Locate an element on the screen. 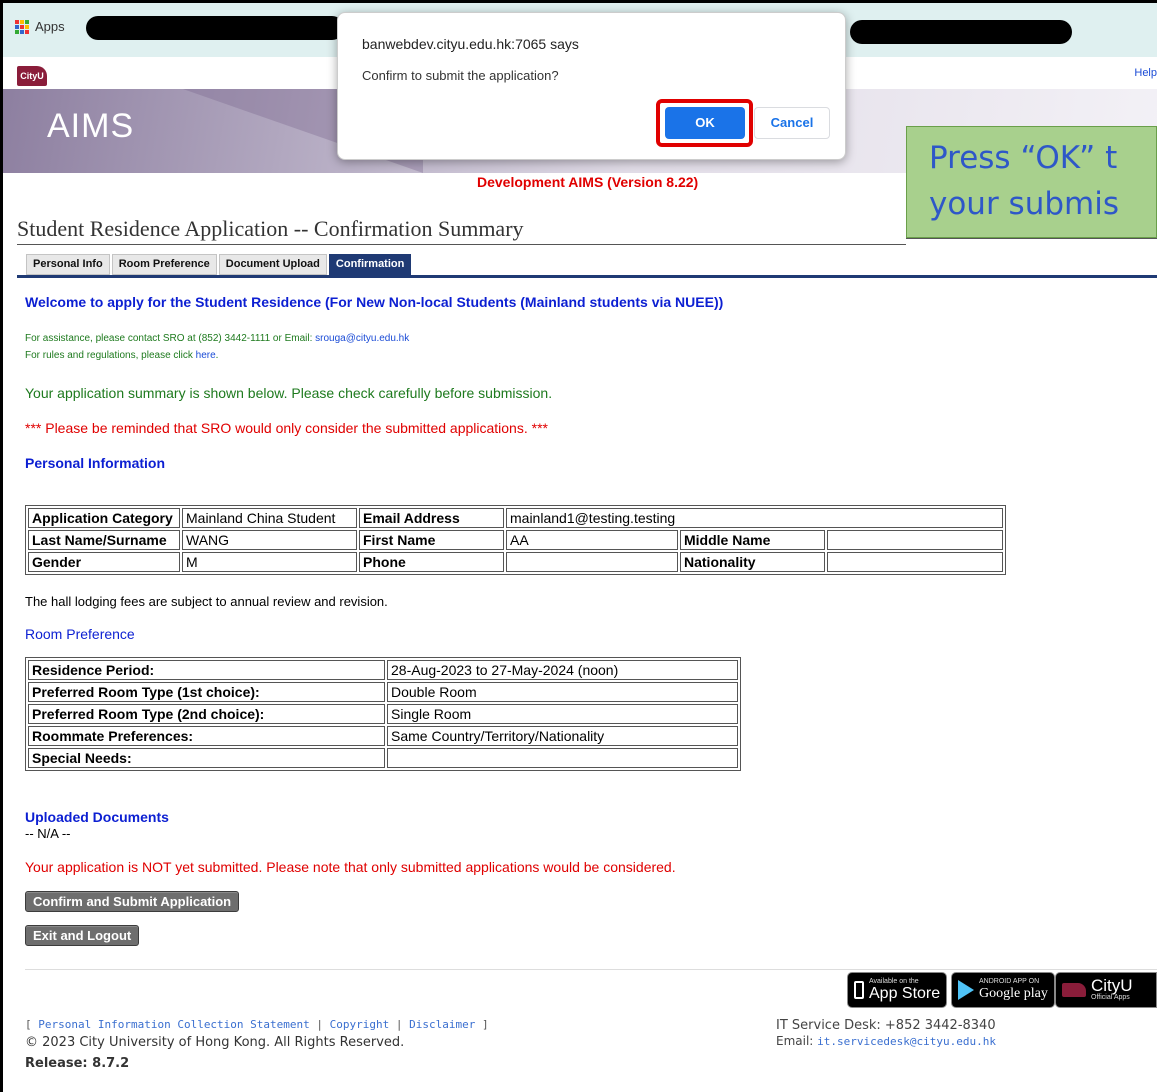 The image size is (1157, 1092). rules-link: here is located at coordinates (206, 355).